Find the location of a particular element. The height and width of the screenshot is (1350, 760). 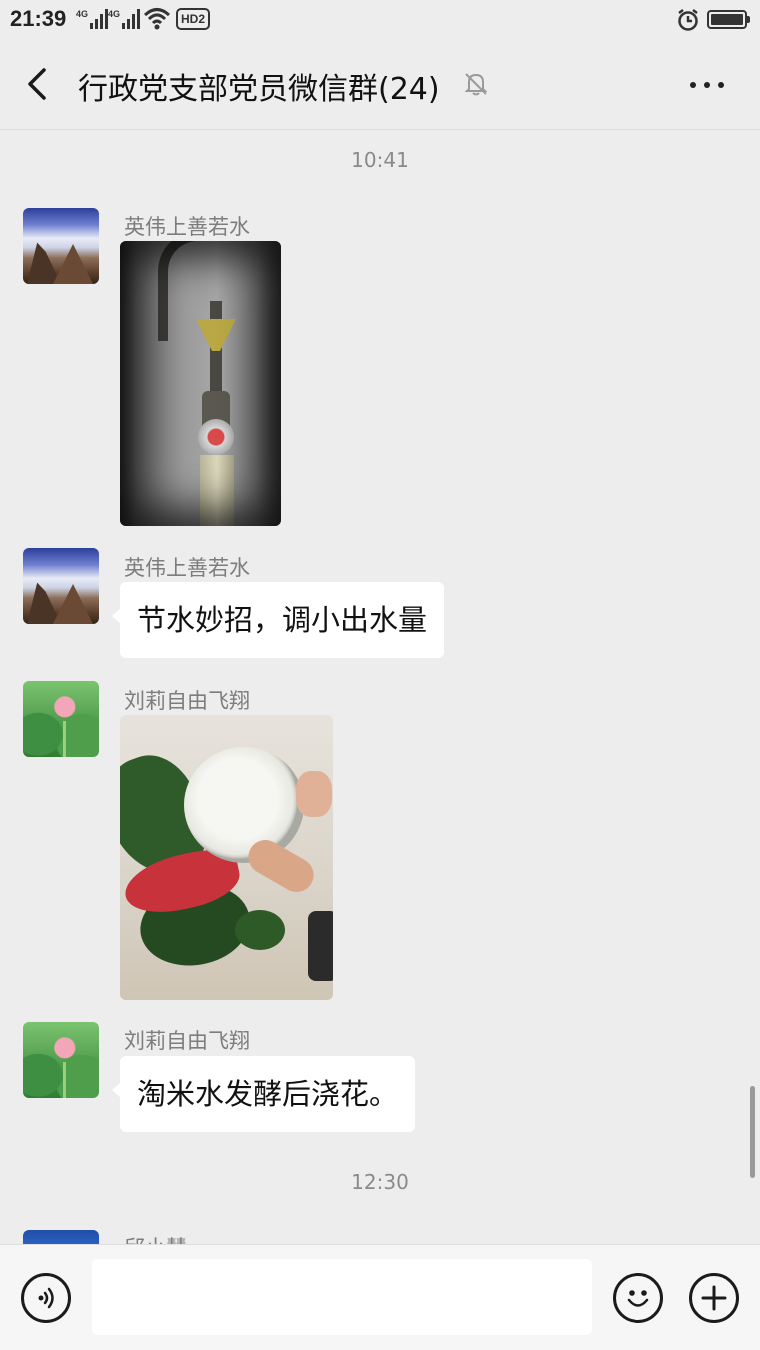

cell-signal-icon: 4G is located at coordinates (92, 19).